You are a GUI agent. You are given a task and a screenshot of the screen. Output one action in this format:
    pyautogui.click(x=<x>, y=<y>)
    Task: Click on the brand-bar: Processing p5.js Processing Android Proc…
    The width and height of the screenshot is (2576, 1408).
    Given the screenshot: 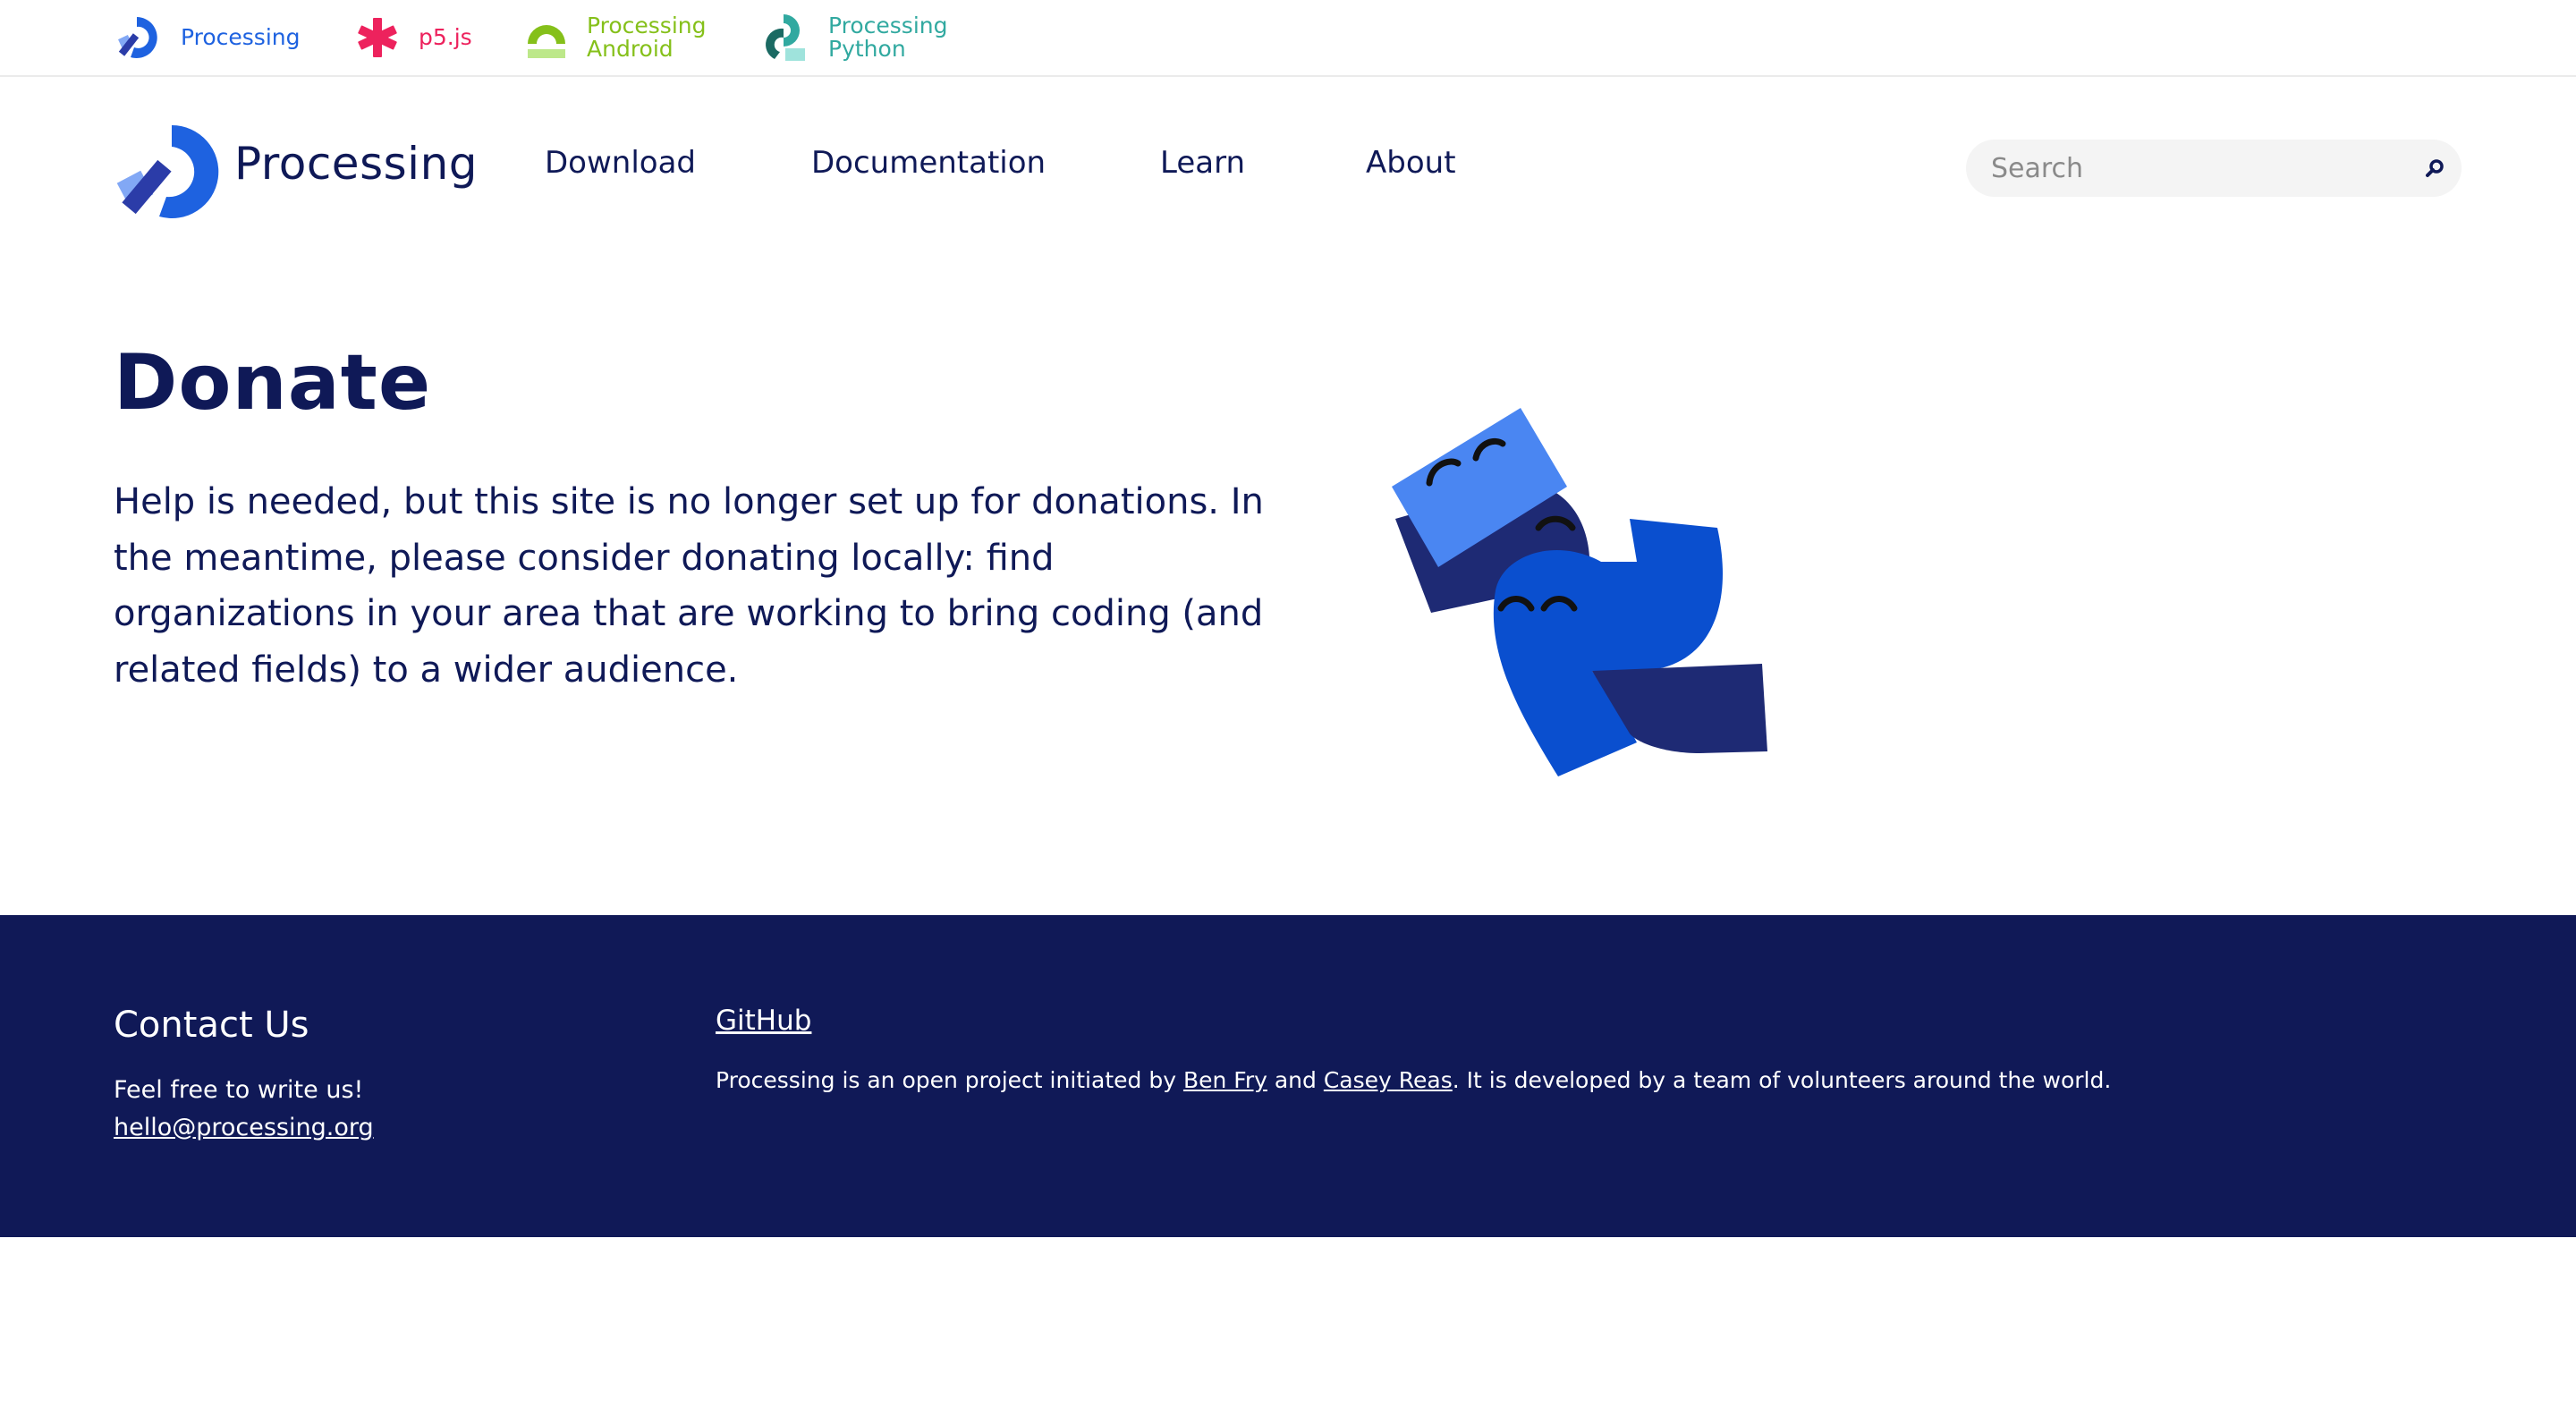 What is the action you would take?
    pyautogui.click(x=1288, y=38)
    